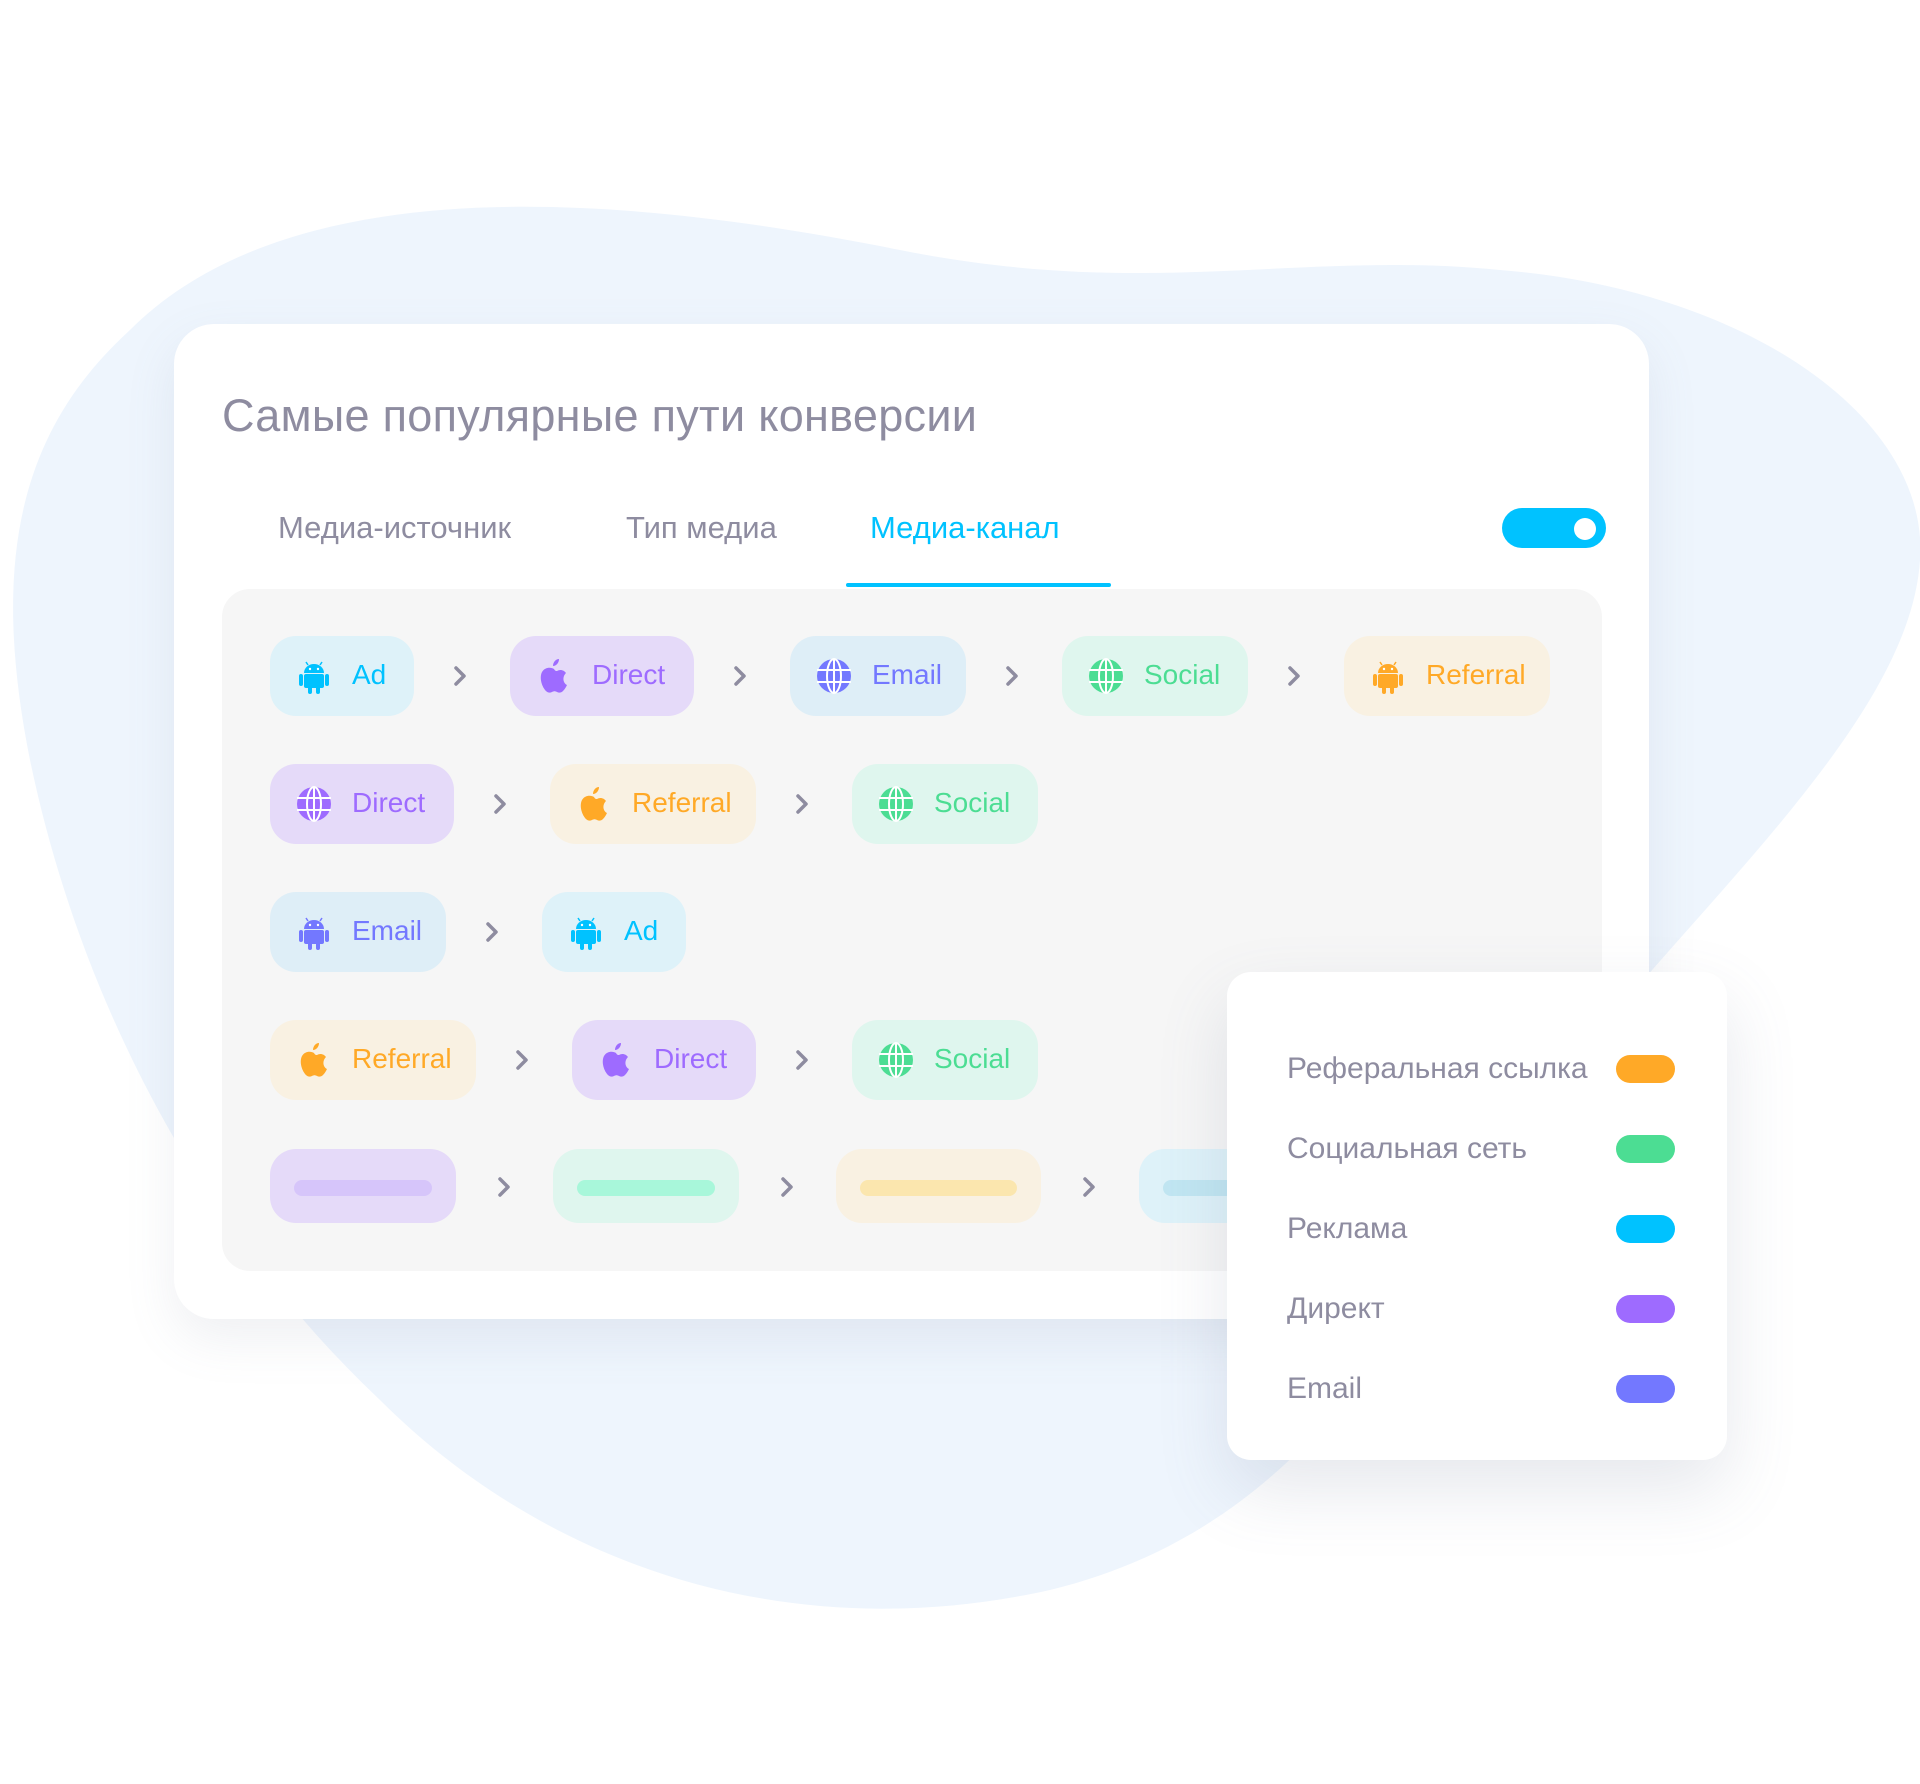 This screenshot has height=1784, width=1920. Describe the element at coordinates (1554, 528) in the screenshot. I see `view-toggle` at that location.